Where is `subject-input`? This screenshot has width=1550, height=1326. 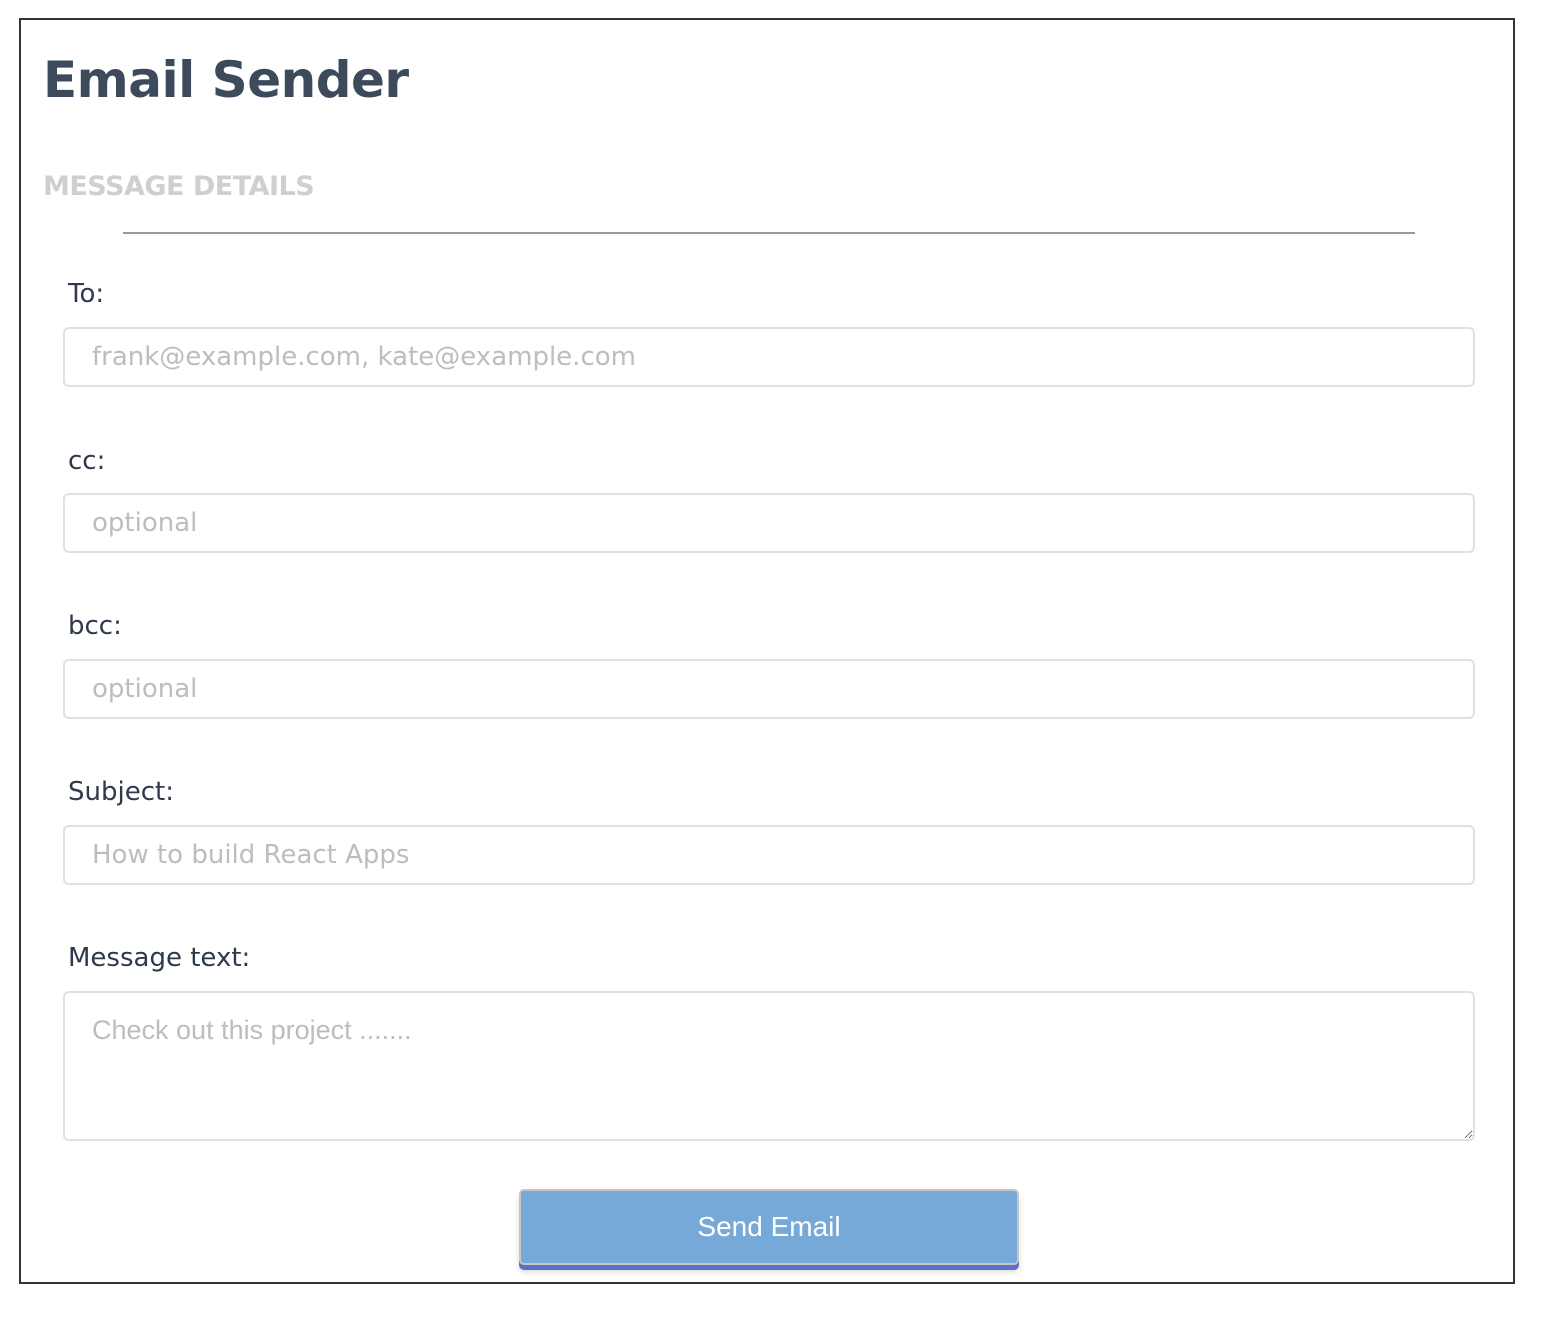
subject-input is located at coordinates (769, 855).